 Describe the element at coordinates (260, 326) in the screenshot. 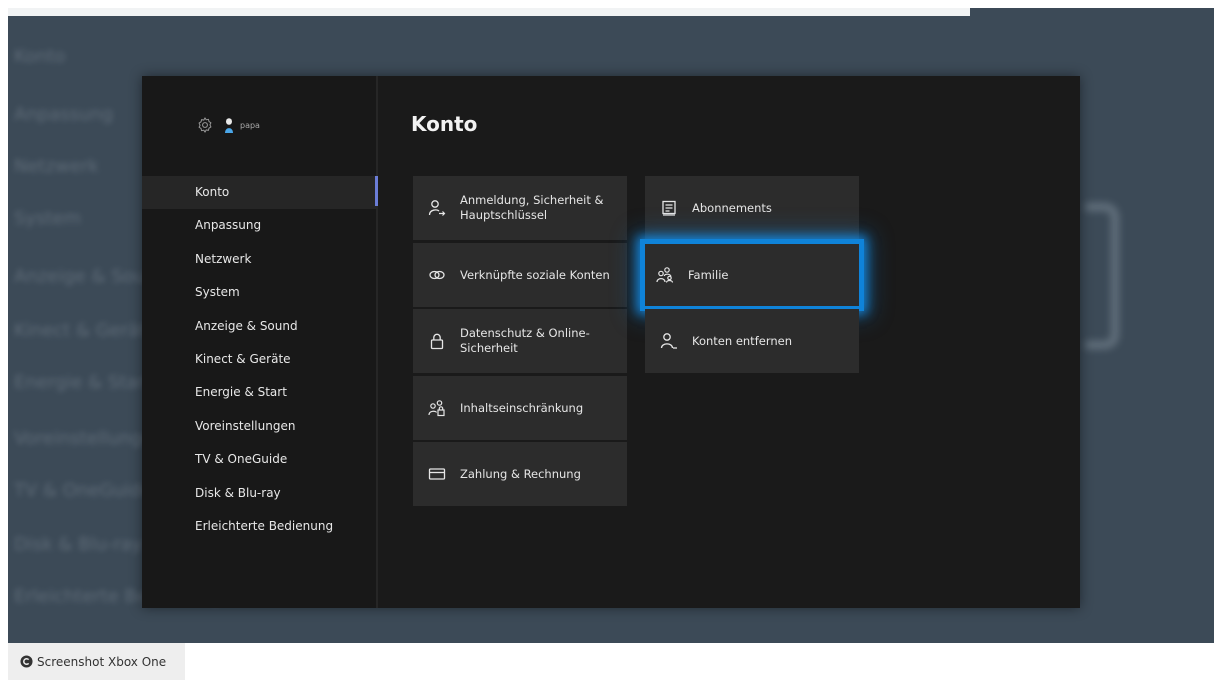

I see `sidebar-item-anzeige-sound: Anzeige & Sound` at that location.